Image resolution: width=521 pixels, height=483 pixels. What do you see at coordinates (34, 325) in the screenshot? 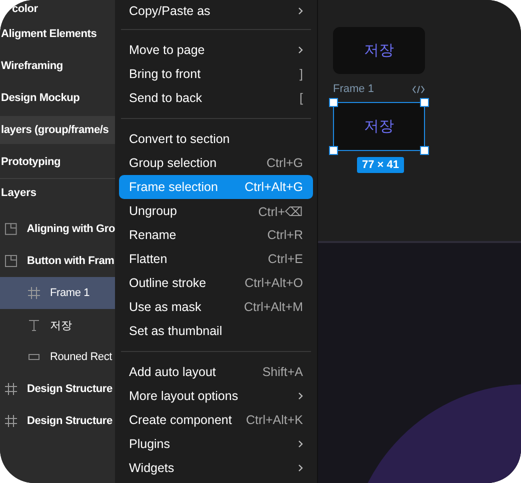
I see `text-icon` at bounding box center [34, 325].